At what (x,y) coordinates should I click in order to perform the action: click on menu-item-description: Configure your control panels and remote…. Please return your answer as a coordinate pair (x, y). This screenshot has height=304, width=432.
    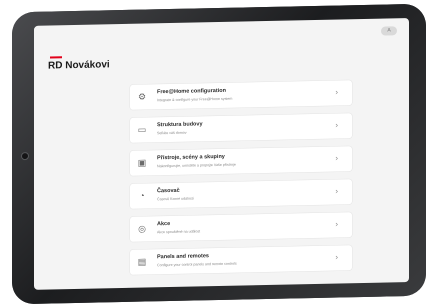
    Looking at the image, I should click on (197, 264).